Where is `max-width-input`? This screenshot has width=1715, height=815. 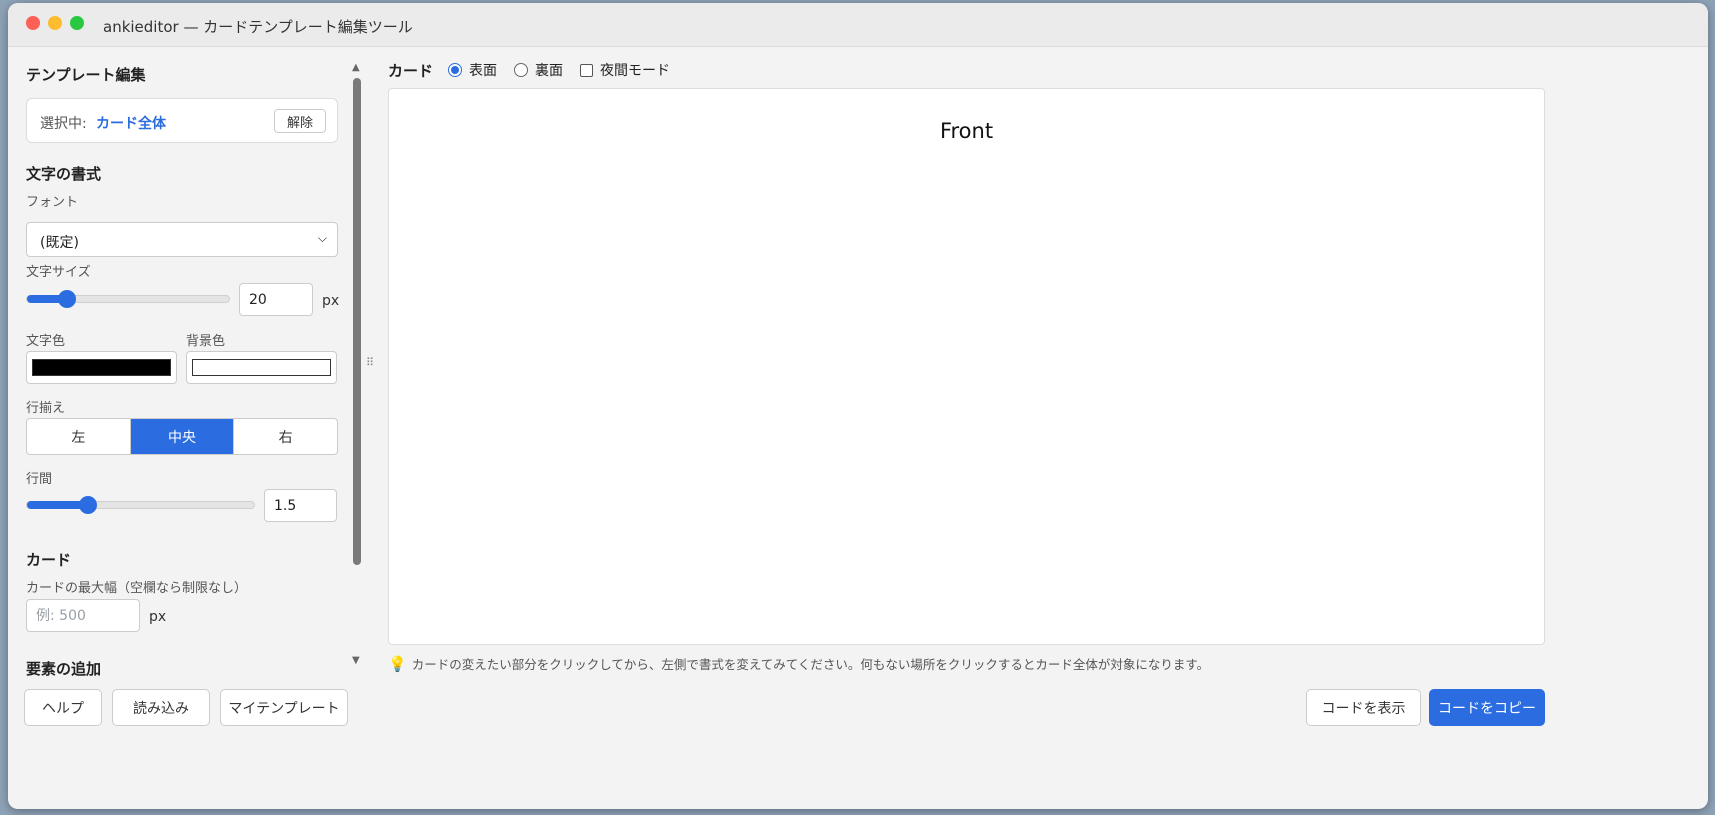
max-width-input is located at coordinates (83, 615).